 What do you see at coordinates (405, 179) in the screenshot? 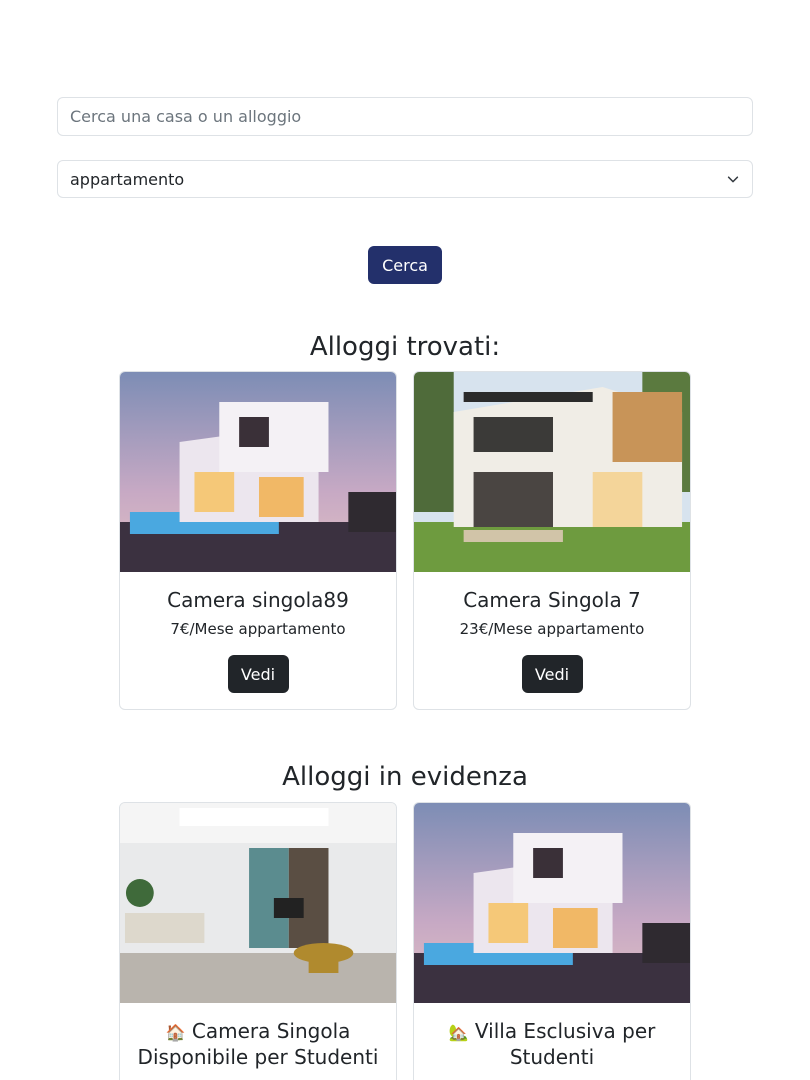
I see `type-select: appartamento` at bounding box center [405, 179].